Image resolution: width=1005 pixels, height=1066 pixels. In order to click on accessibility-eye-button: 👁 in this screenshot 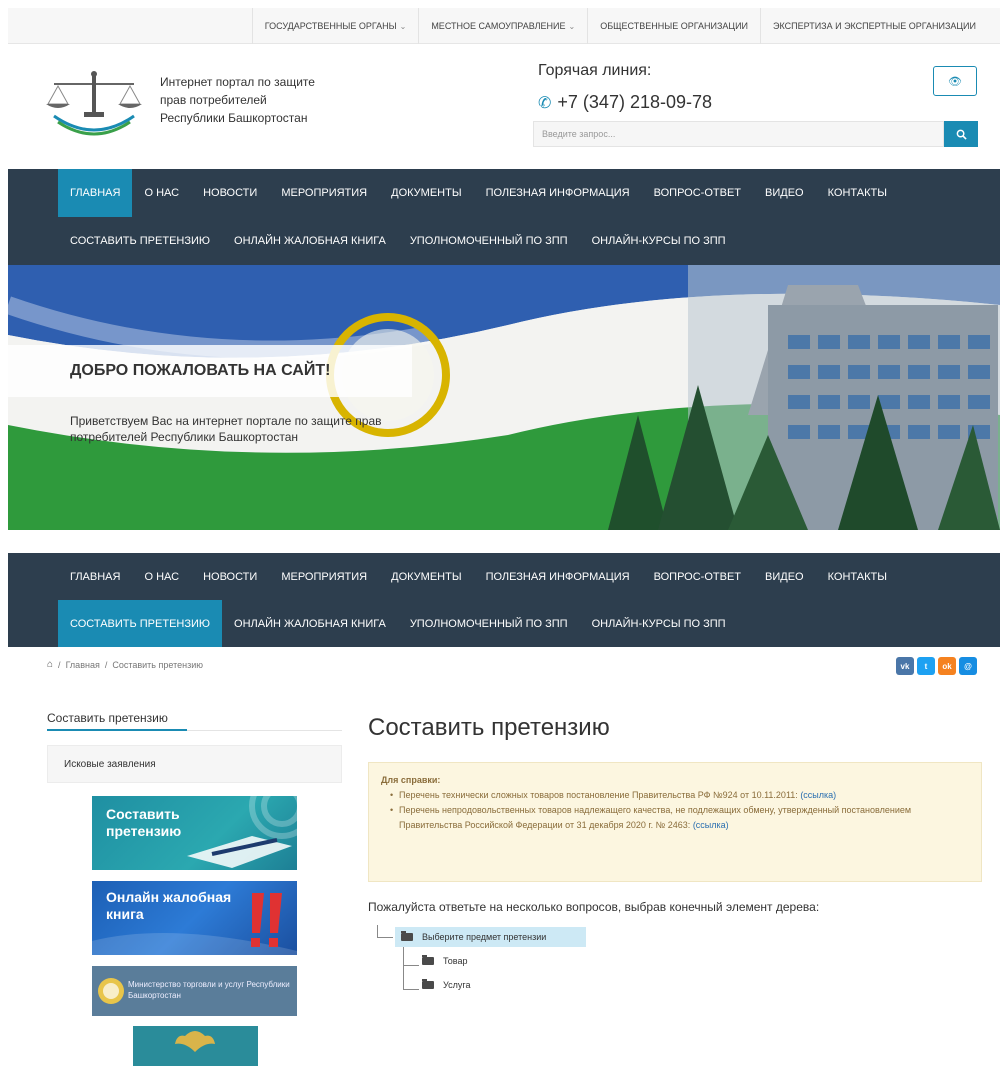, I will do `click(955, 81)`.